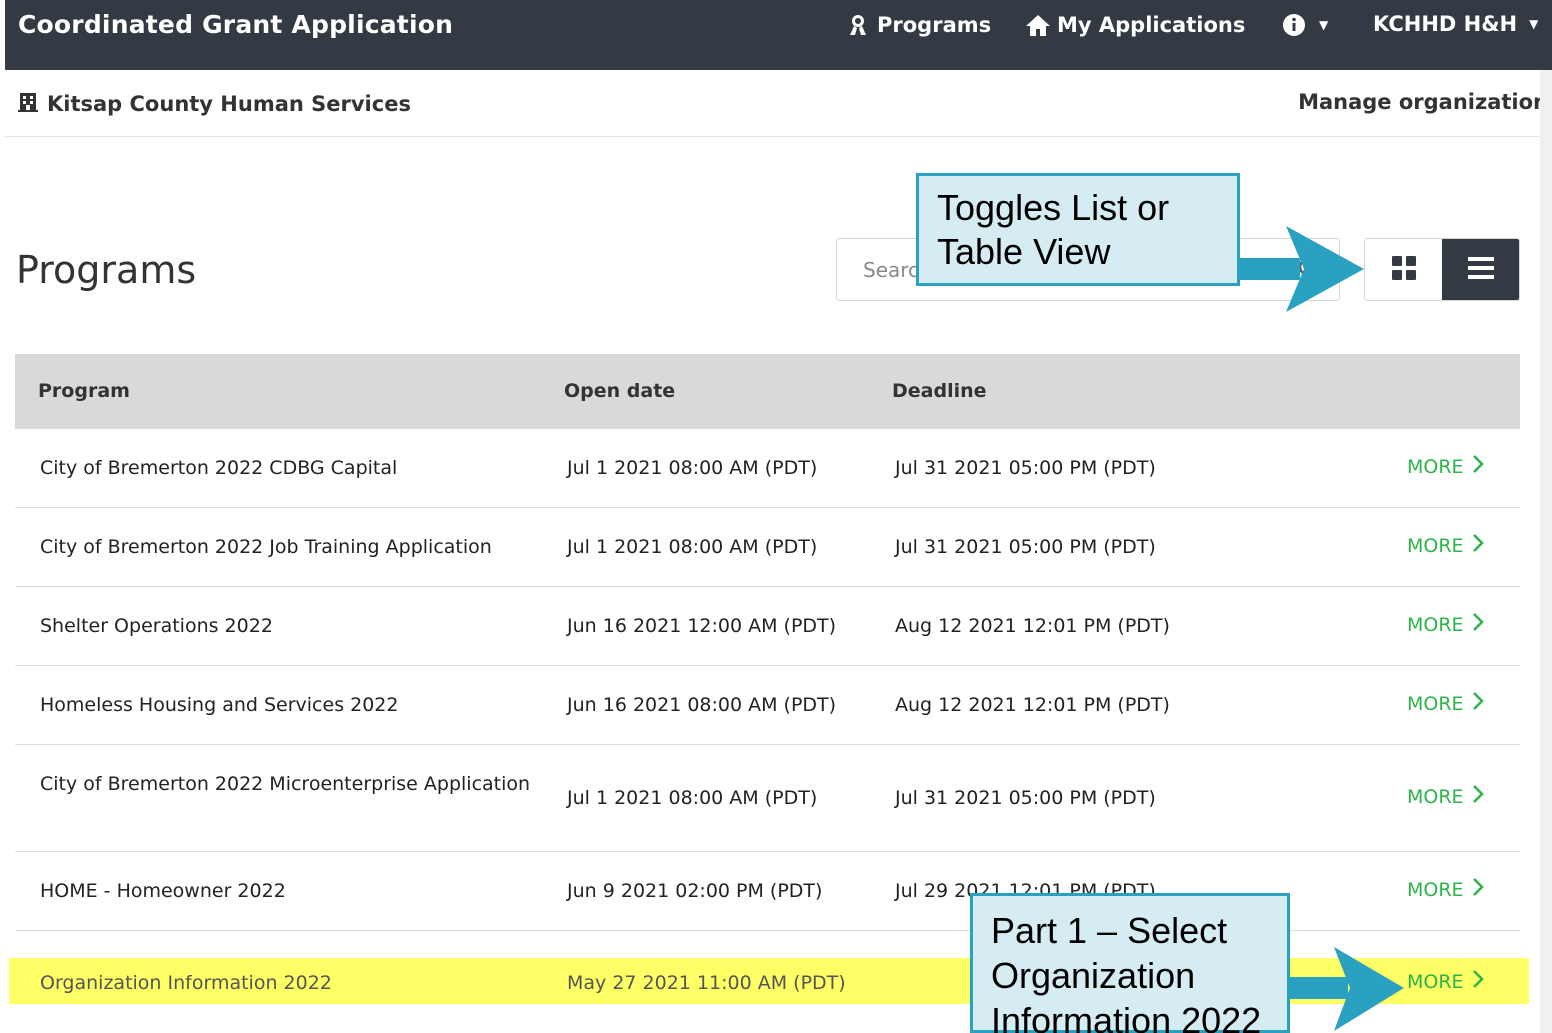 The width and height of the screenshot is (1552, 1033). I want to click on toggle-view-callout: Toggles List or Table View, so click(1078, 229).